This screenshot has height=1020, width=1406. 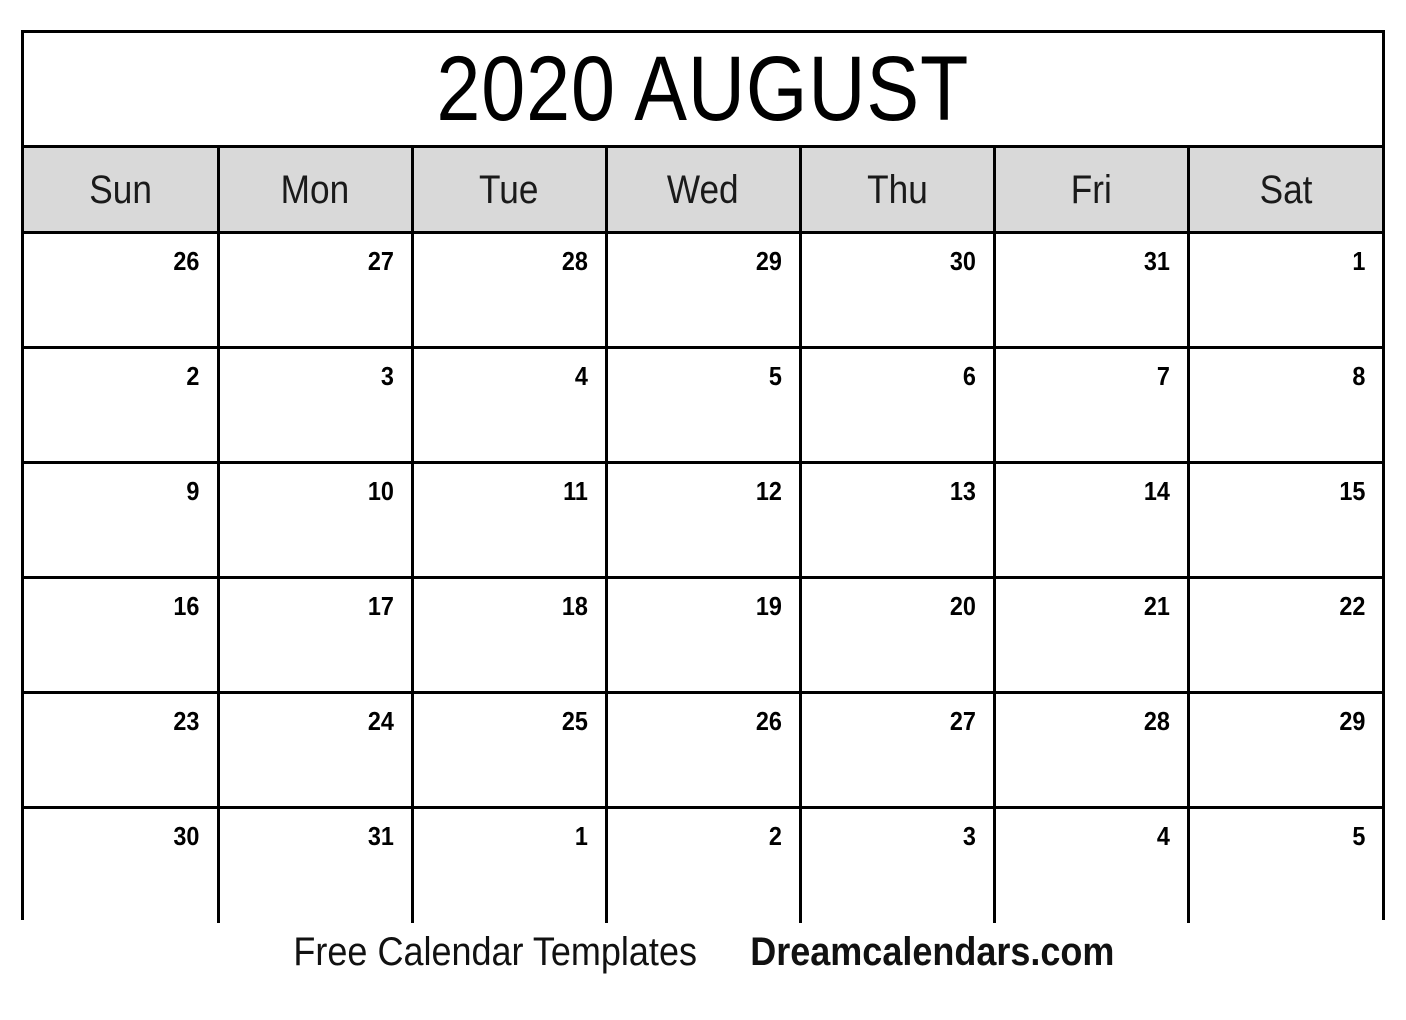 What do you see at coordinates (1284, 520) in the screenshot?
I see `day-cell: 15` at bounding box center [1284, 520].